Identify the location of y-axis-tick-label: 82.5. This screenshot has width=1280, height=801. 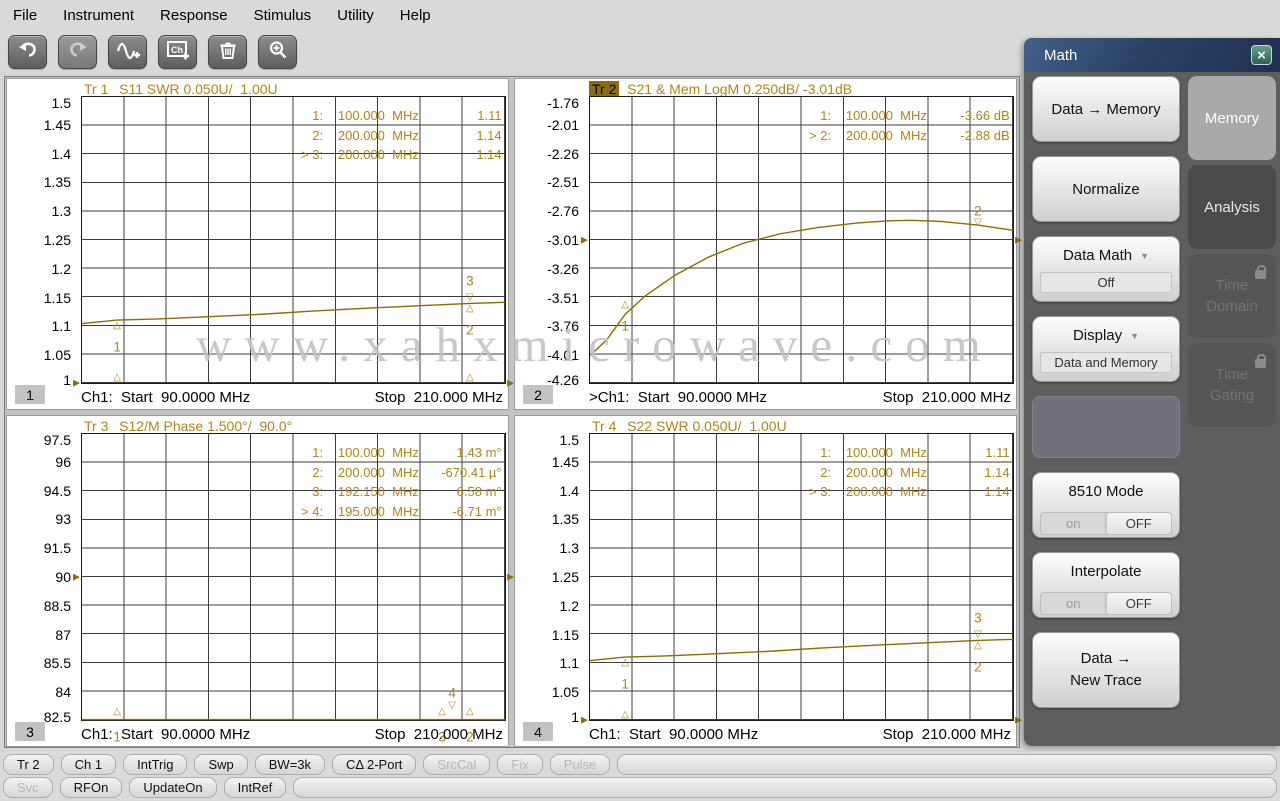
(57, 716).